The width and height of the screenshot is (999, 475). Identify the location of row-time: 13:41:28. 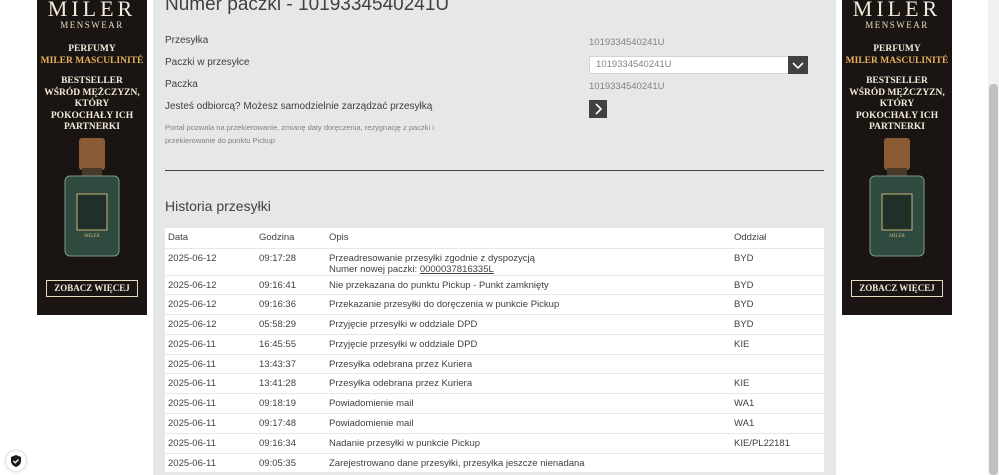
(291, 384).